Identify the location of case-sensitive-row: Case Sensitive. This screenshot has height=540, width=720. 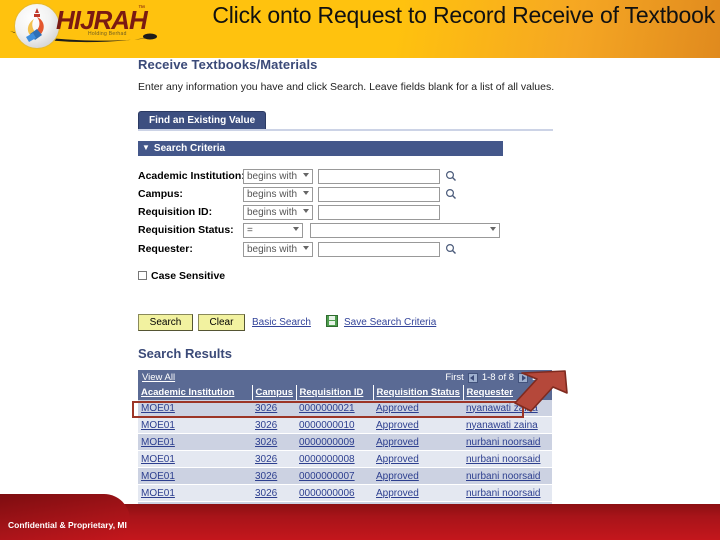
(181, 276).